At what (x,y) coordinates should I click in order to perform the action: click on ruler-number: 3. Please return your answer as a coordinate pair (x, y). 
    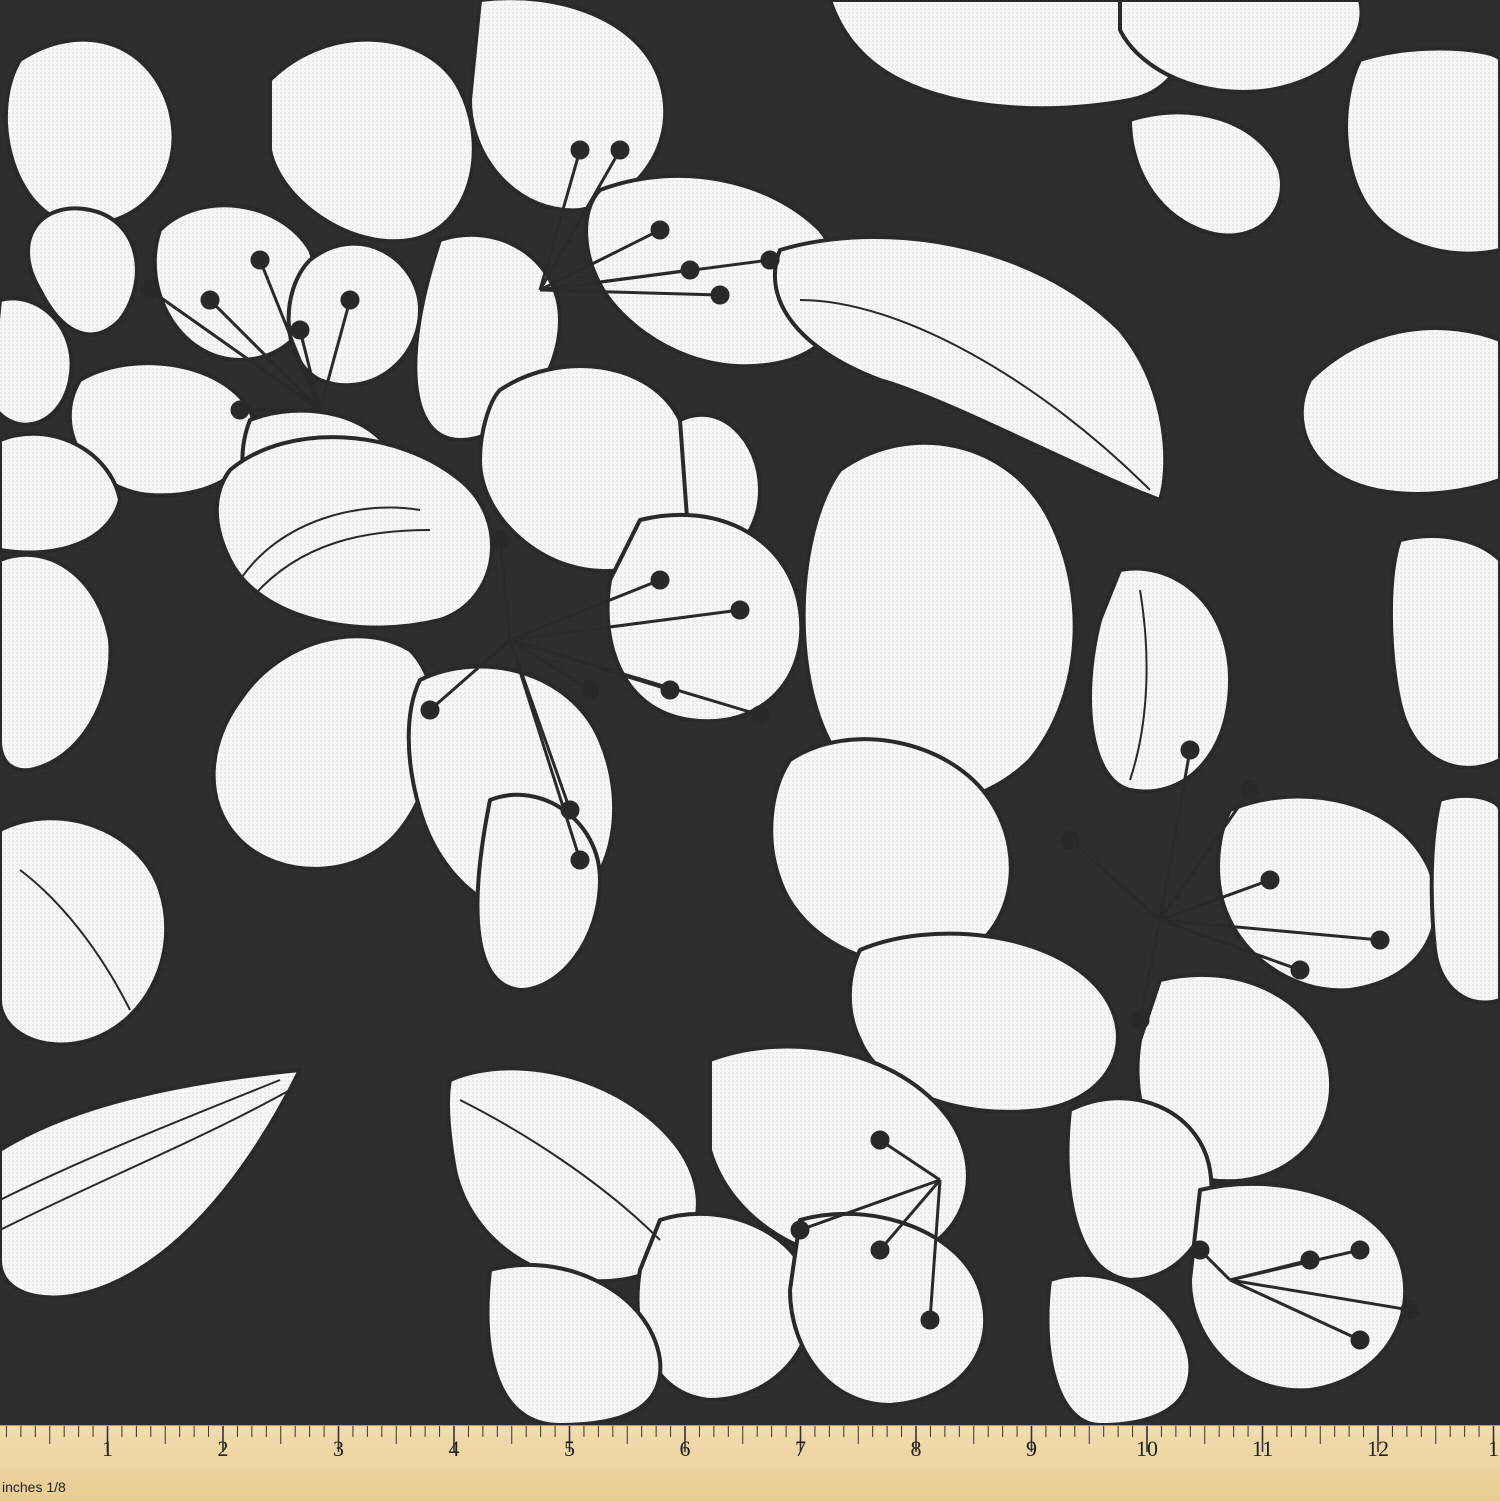
    Looking at the image, I should click on (338, 1448).